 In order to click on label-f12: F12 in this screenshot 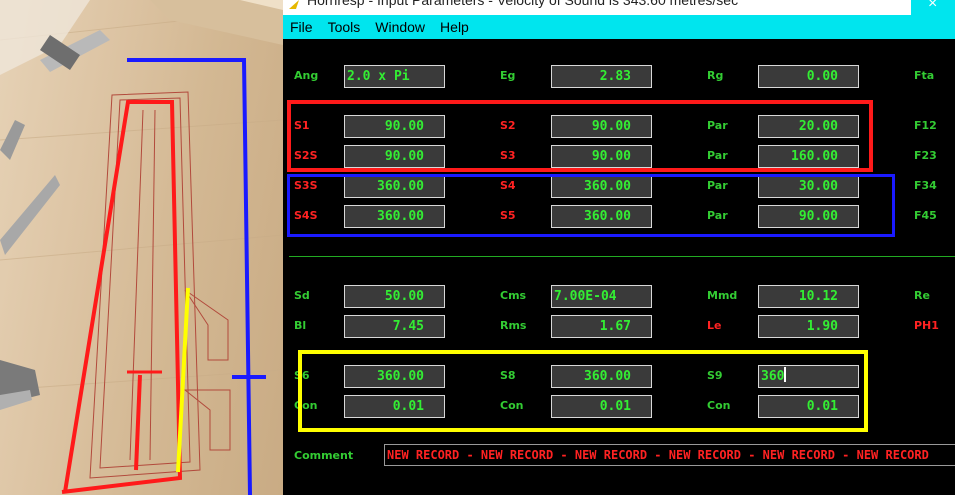, I will do `click(925, 125)`.